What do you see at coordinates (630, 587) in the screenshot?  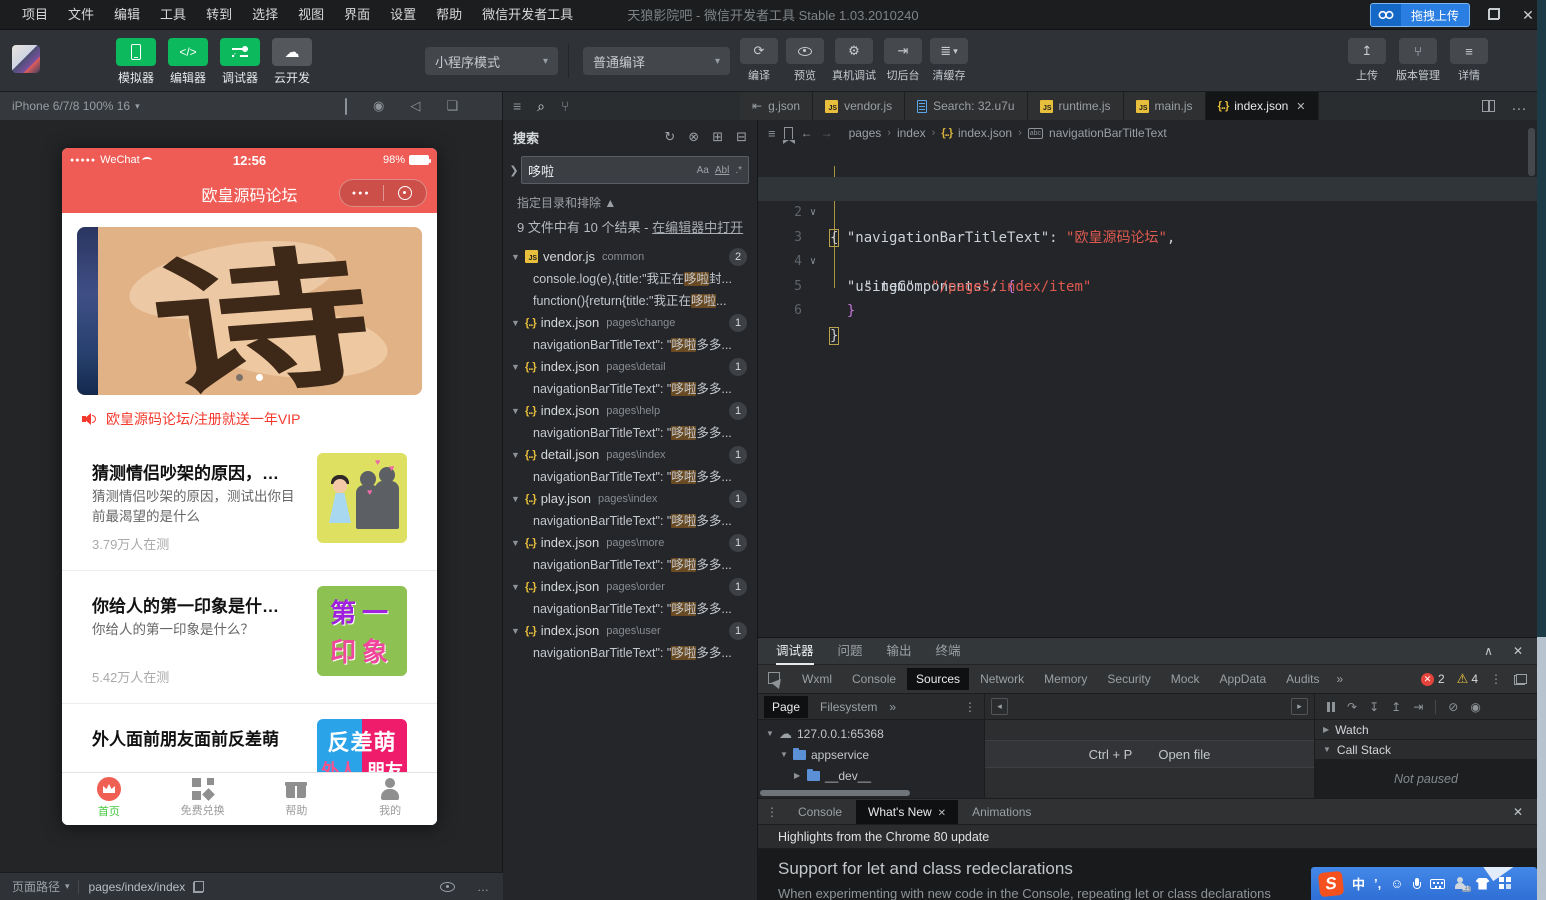 I see `result-file-row: ▼ {..} index.json pages\order 1` at bounding box center [630, 587].